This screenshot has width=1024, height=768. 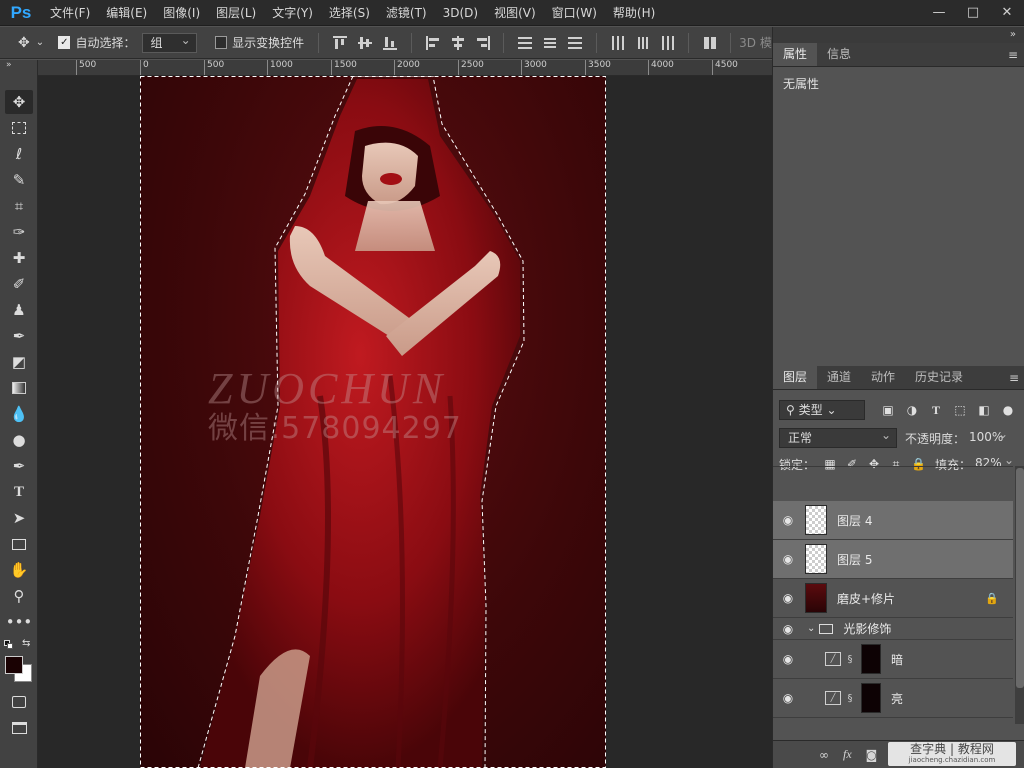 What do you see at coordinates (574, 13) in the screenshot?
I see `menu-window: 窗口(W)` at bounding box center [574, 13].